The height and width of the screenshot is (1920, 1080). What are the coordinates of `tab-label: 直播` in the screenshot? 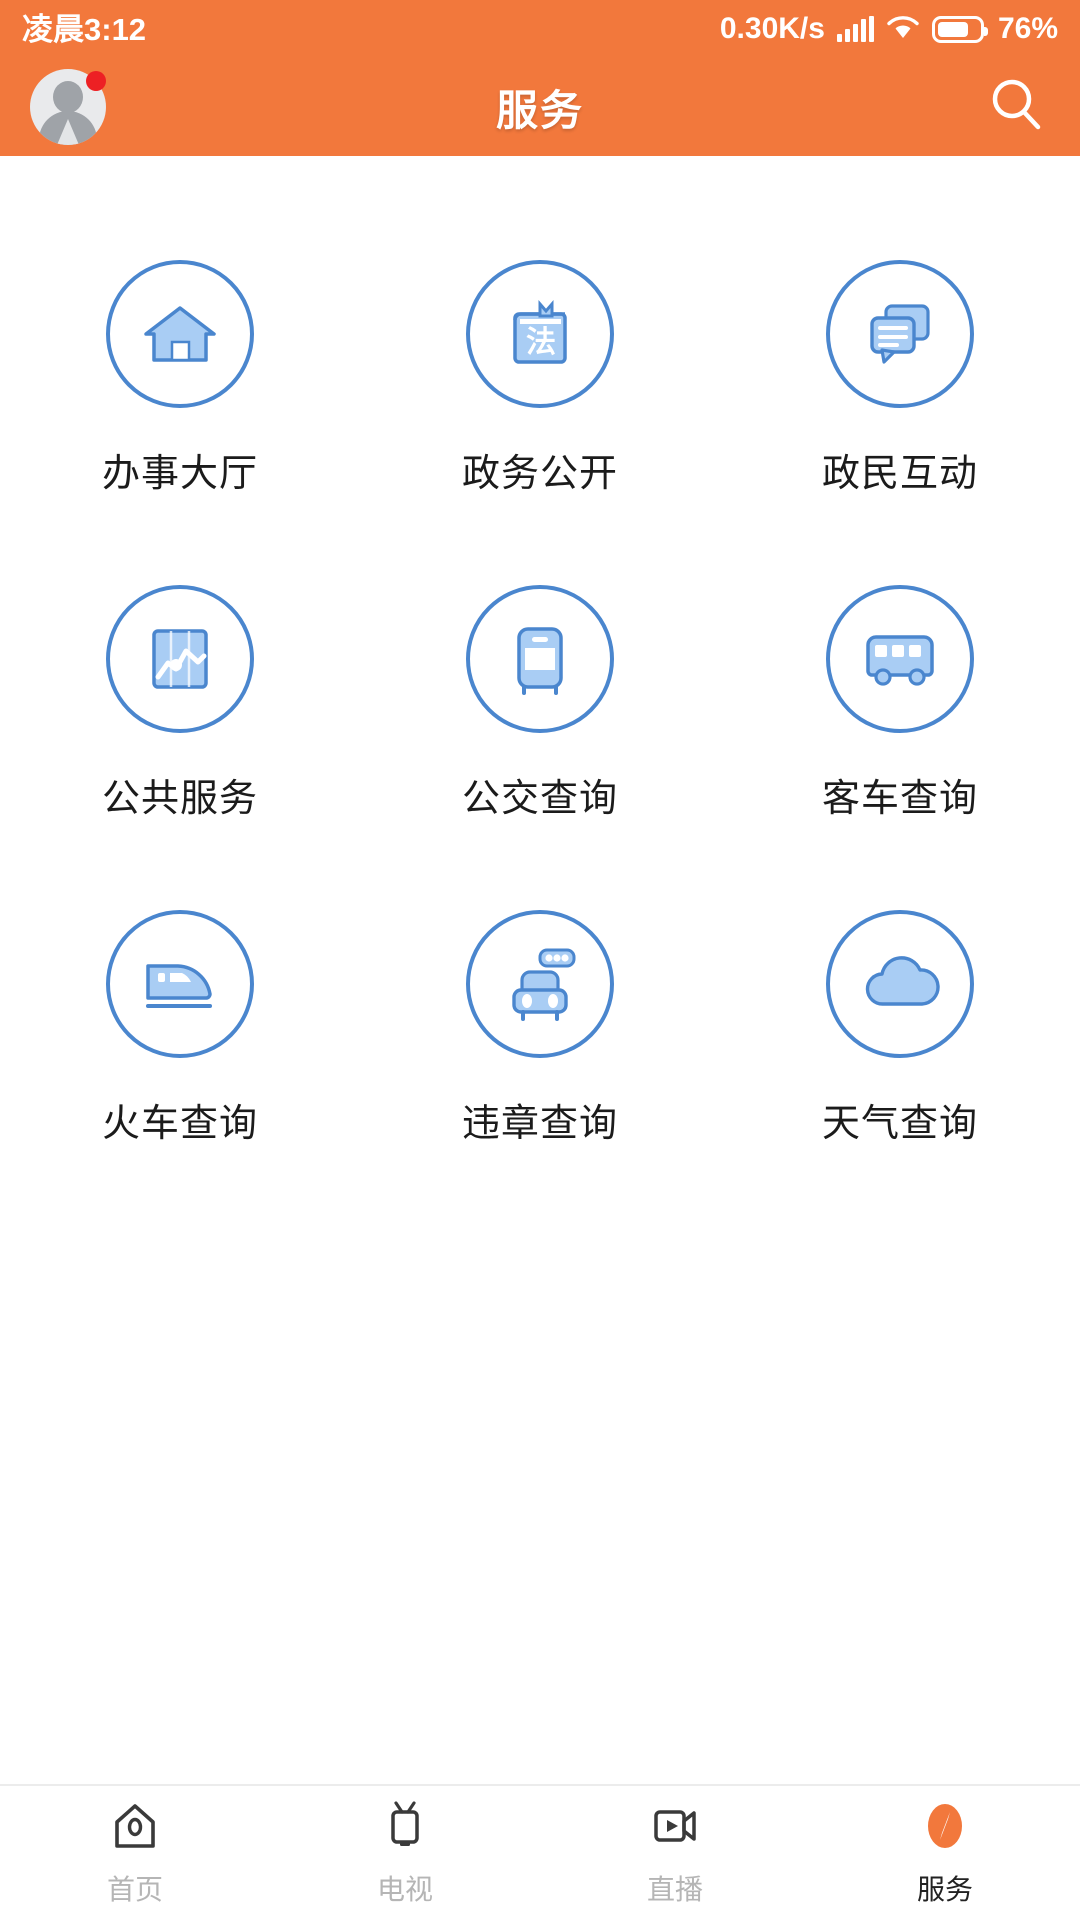 It's located at (674, 1889).